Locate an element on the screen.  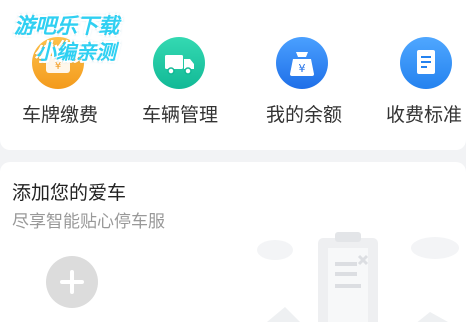
plus-icon is located at coordinates (72, 282).